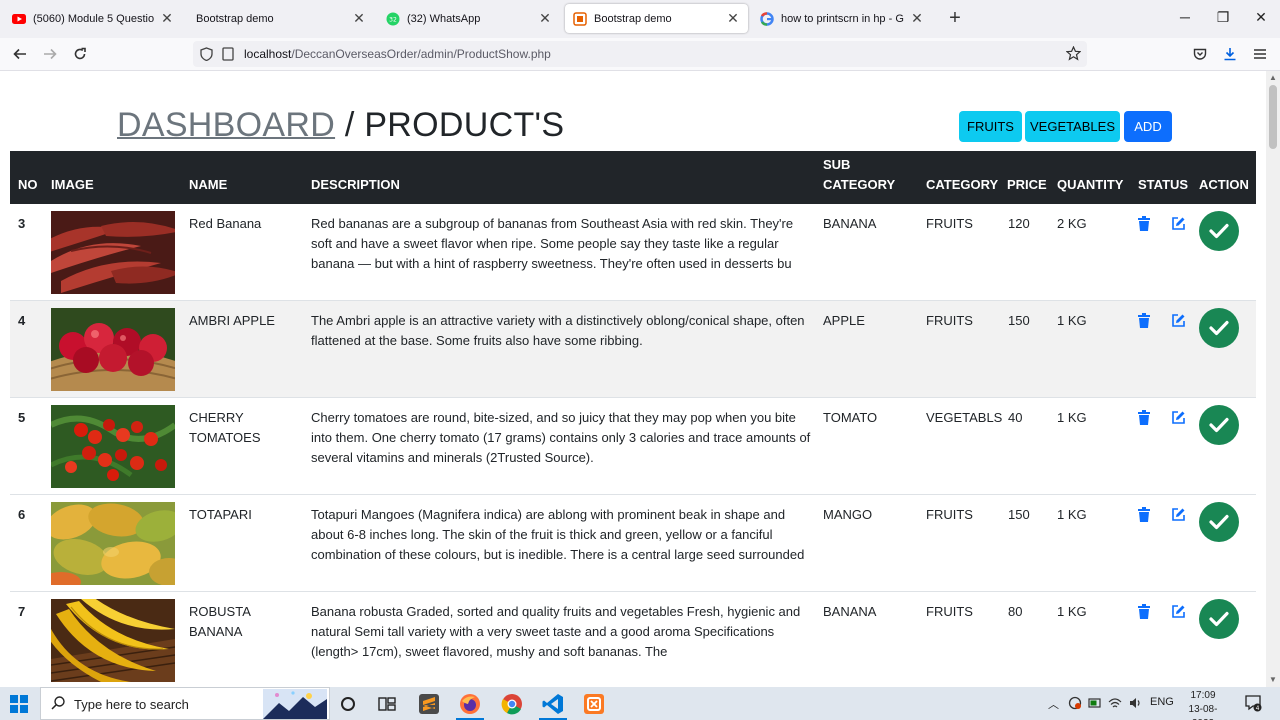 The width and height of the screenshot is (1280, 720). What do you see at coordinates (1223, 17) in the screenshot?
I see `restore-window-icon: ❐` at bounding box center [1223, 17].